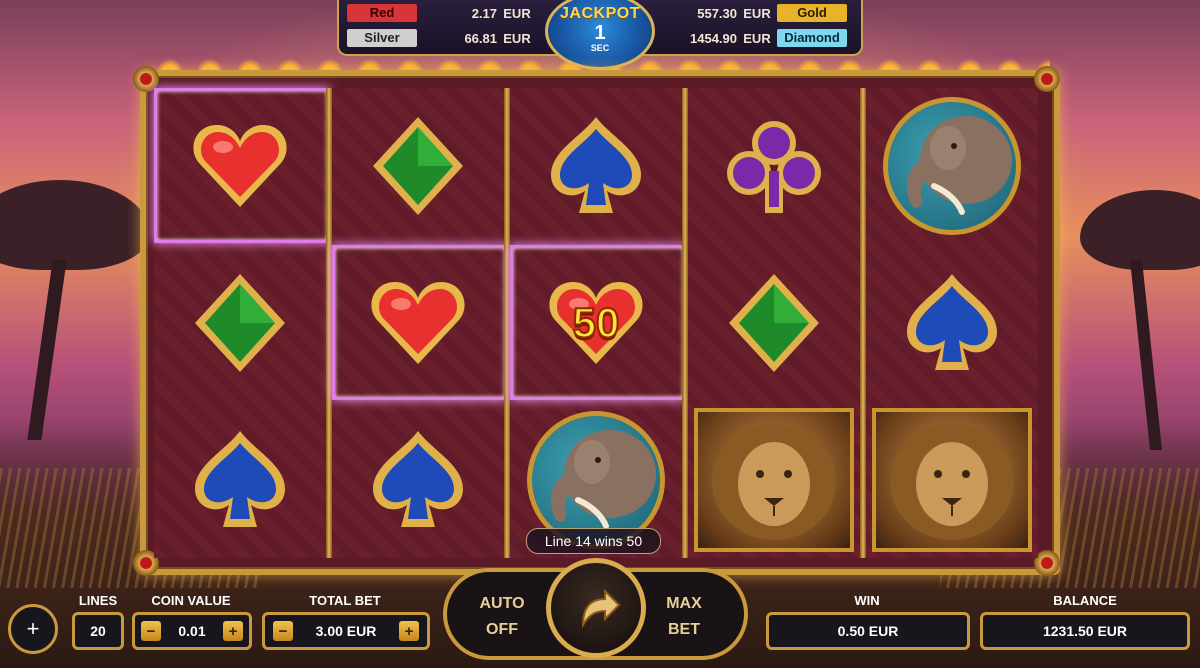  I want to click on reel-cell-r2c1, so click(240, 322).